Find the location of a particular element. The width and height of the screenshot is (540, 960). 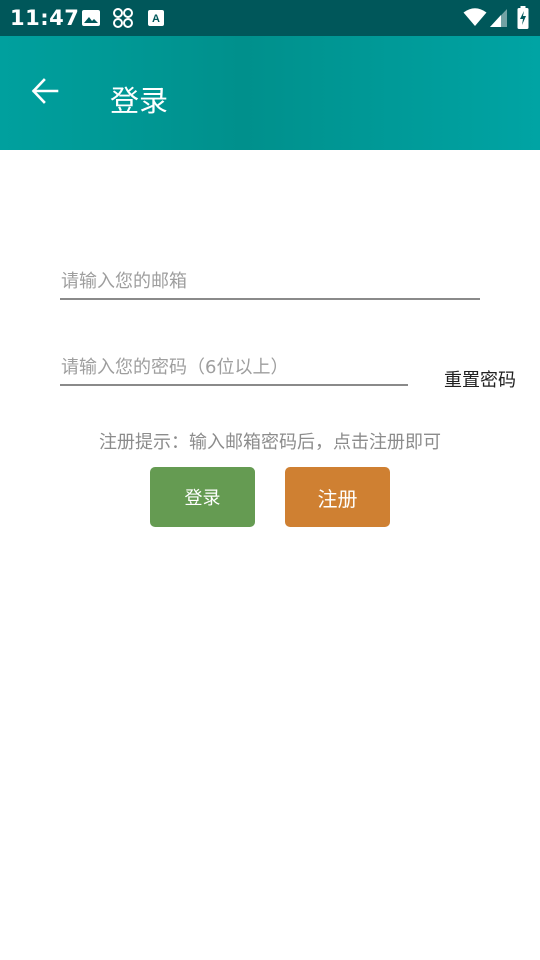

arrow-left-icon is located at coordinates (45, 93).